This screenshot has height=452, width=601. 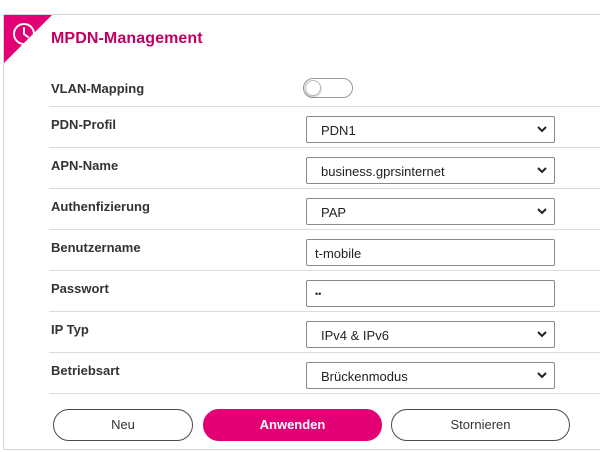 I want to click on auth-value: PAP, so click(x=334, y=212).